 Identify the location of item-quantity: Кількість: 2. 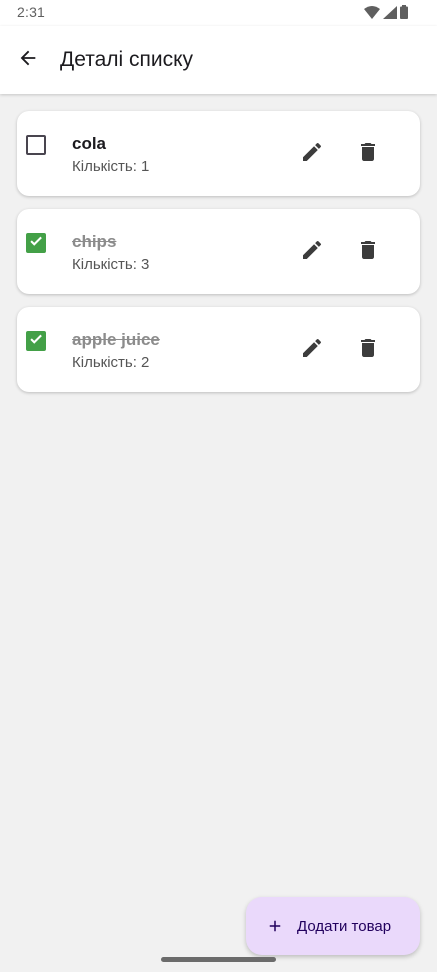
(111, 362).